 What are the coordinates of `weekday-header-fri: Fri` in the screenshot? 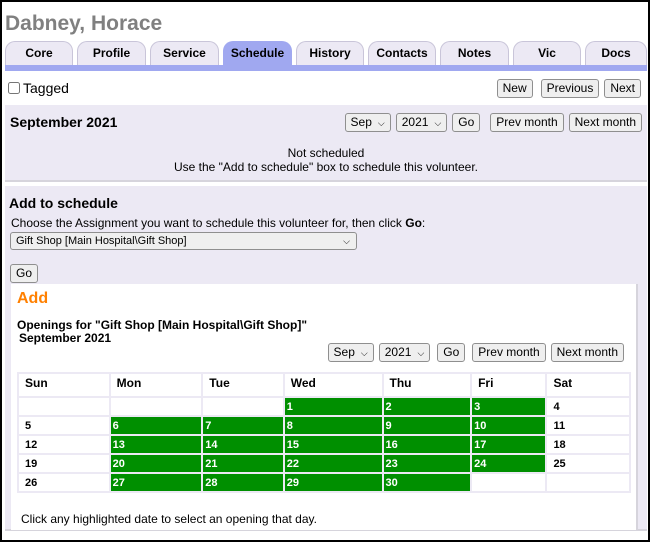 It's located at (509, 385).